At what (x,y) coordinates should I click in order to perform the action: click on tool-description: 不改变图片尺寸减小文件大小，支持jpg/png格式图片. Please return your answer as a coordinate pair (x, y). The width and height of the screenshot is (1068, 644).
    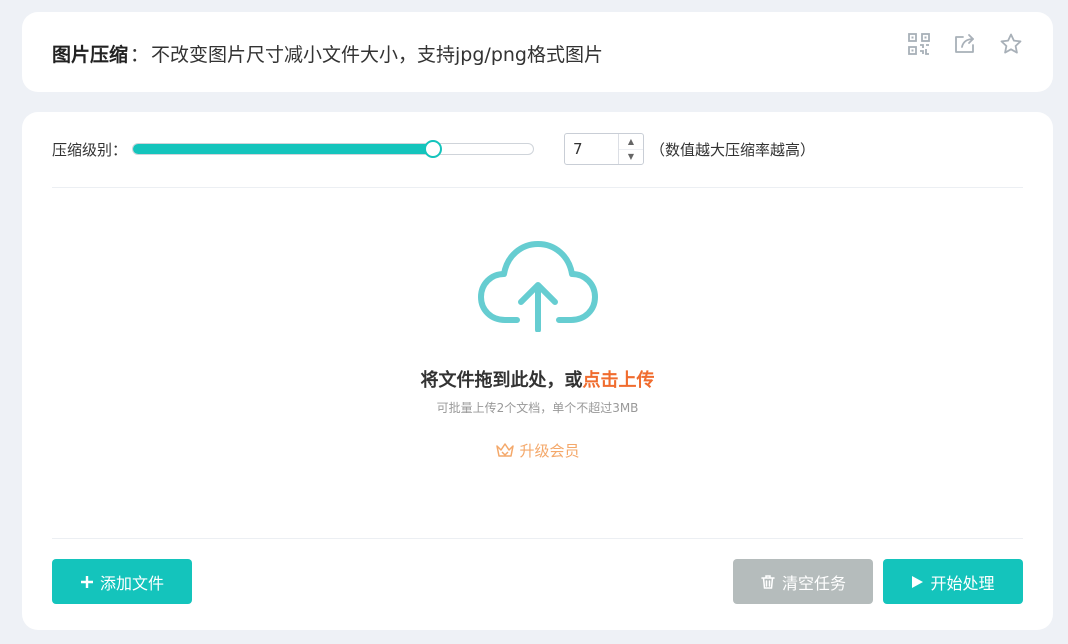
    Looking at the image, I should click on (377, 55).